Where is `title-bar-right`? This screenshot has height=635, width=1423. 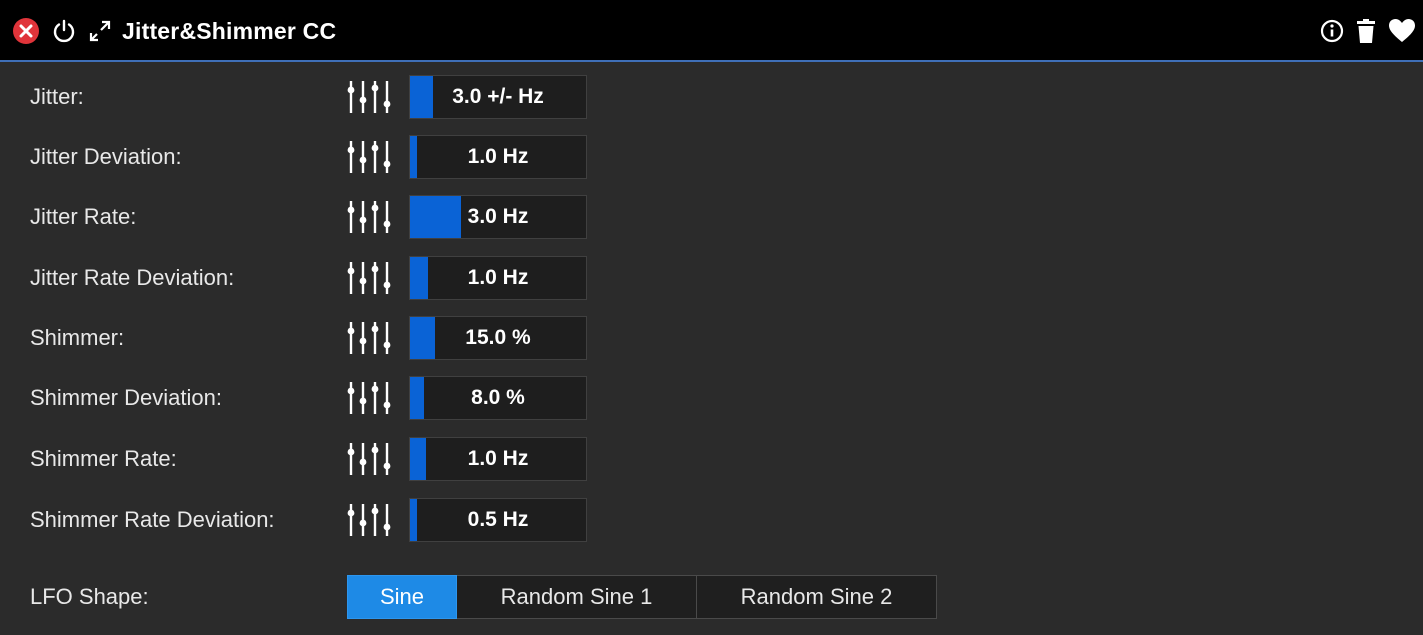
title-bar-right is located at coordinates (1368, 31).